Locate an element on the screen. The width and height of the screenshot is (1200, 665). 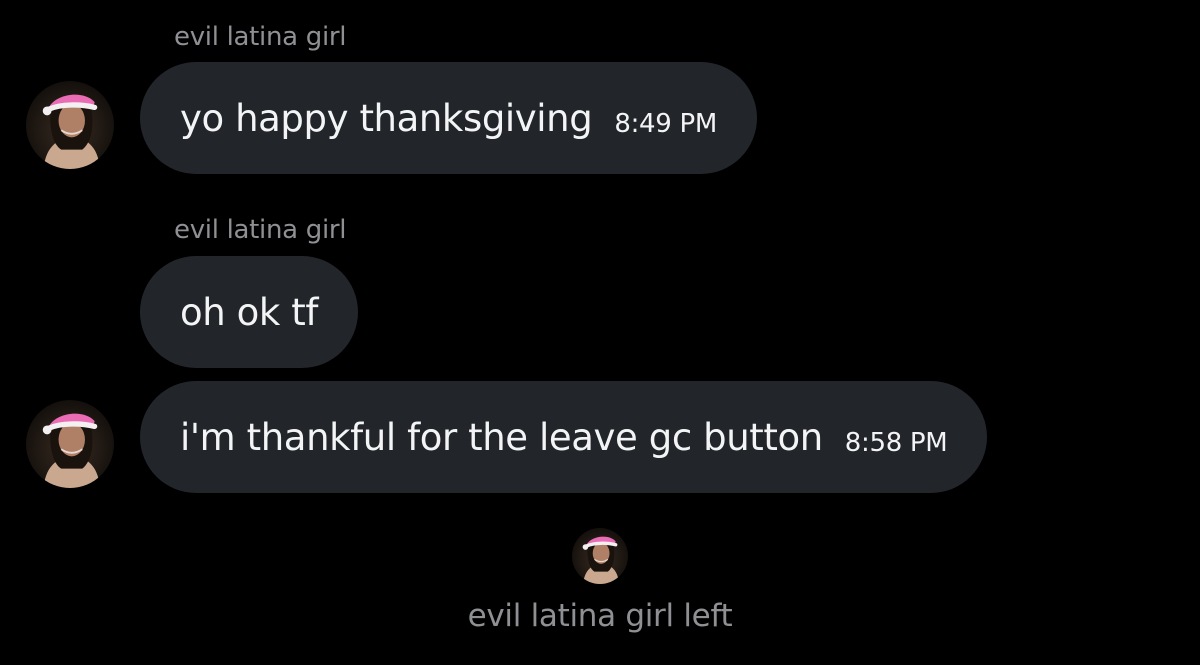
message-timestamp: 8:58 PM is located at coordinates (896, 443).